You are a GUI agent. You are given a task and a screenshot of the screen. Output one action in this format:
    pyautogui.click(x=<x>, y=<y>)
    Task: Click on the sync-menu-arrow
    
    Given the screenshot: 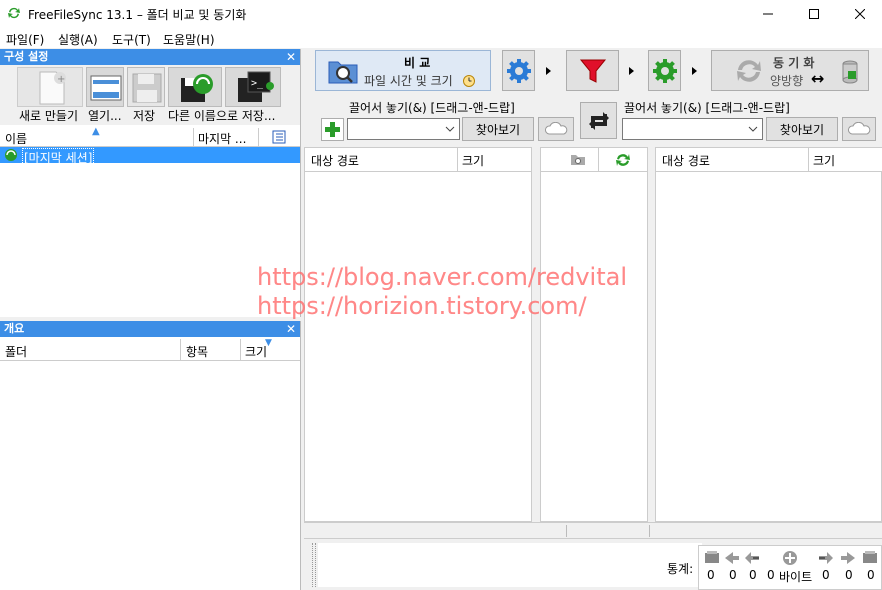 What is the action you would take?
    pyautogui.click(x=694, y=70)
    